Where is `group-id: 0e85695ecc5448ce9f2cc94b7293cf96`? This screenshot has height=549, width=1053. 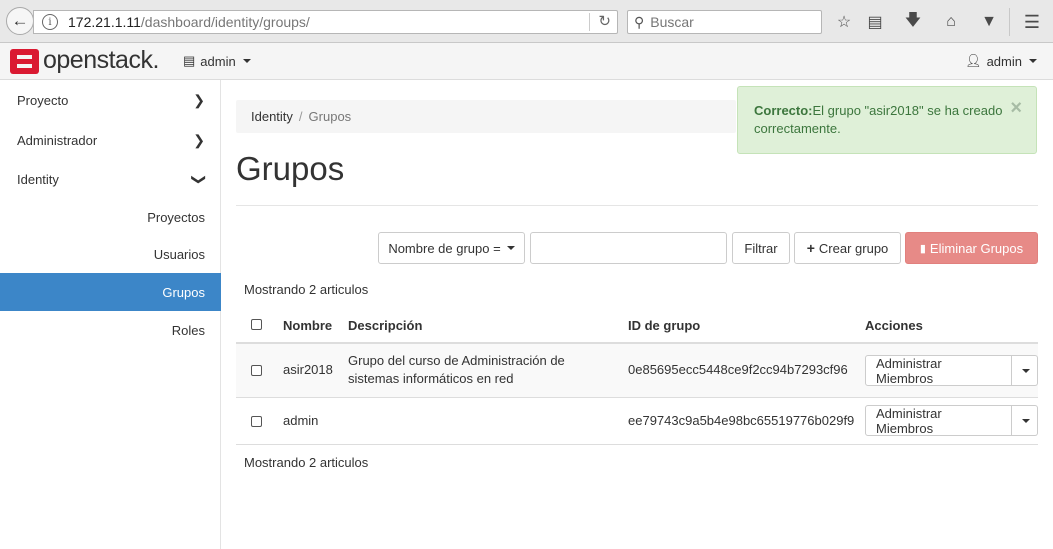 group-id: 0e85695ecc5448ce9f2cc94b7293cf96 is located at coordinates (738, 369).